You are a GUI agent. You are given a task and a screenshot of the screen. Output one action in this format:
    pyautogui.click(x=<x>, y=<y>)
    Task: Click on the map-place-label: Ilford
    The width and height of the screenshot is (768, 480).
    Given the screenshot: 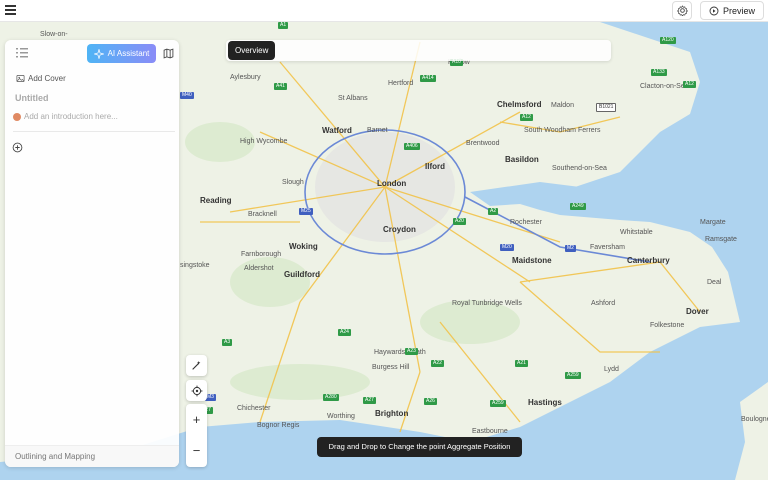 What is the action you would take?
    pyautogui.click(x=435, y=166)
    